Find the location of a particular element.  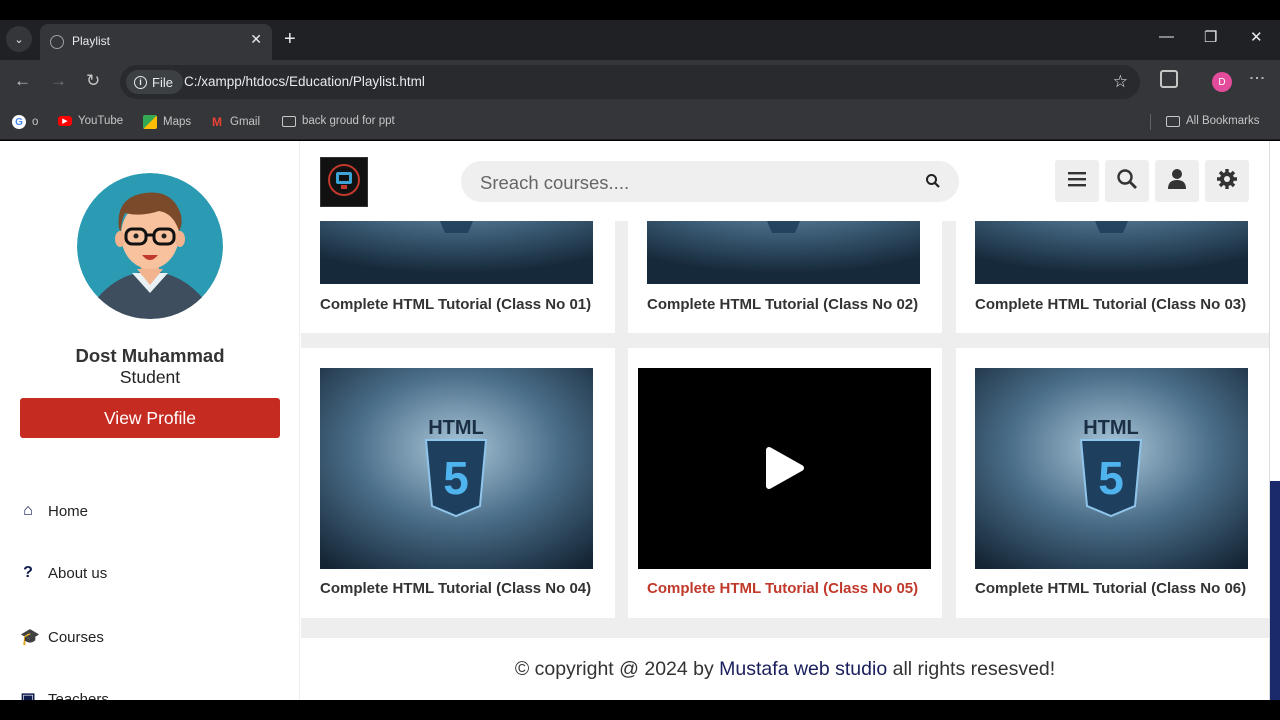

footer-brand-link: Mustafa web studio is located at coordinates (803, 669).